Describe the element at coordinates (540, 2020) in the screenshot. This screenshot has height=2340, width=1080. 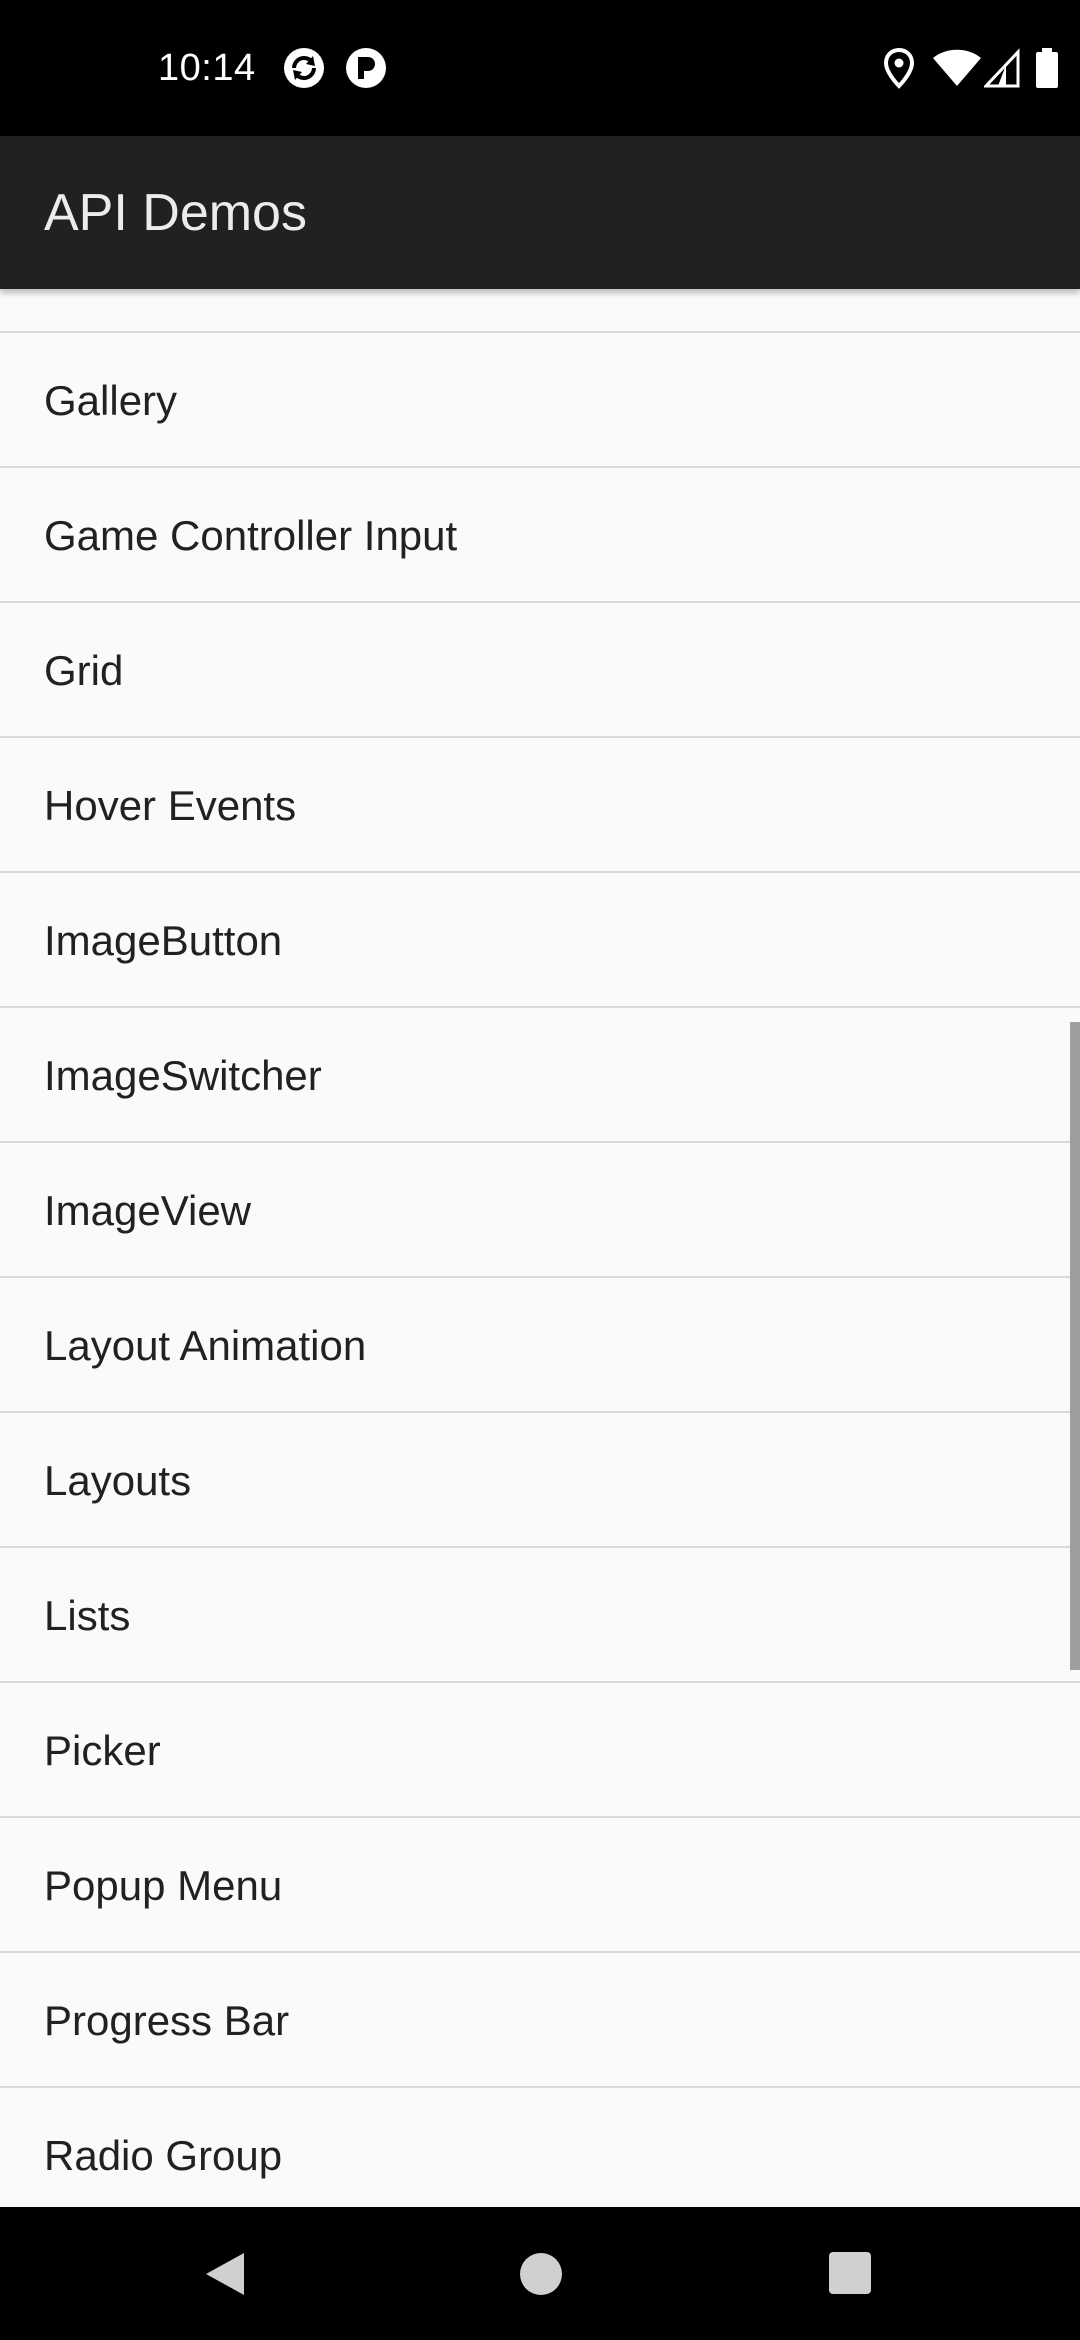
I see `list-item-progress-bar: Progress Bar` at that location.